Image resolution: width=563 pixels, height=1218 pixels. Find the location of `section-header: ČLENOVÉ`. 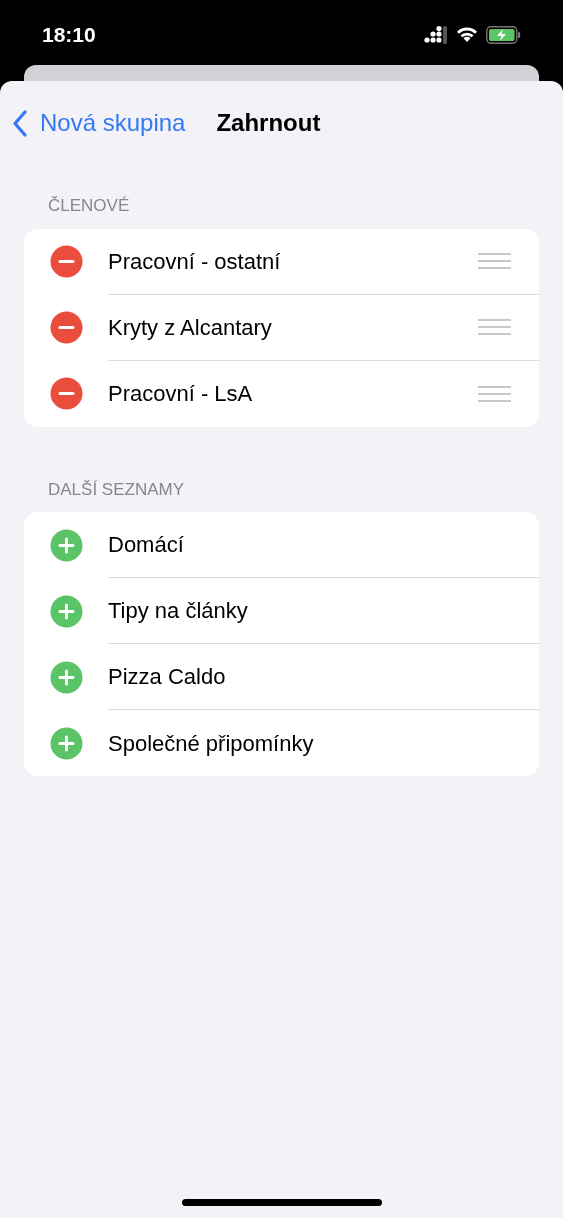

section-header: ČLENOVÉ is located at coordinates (89, 206).